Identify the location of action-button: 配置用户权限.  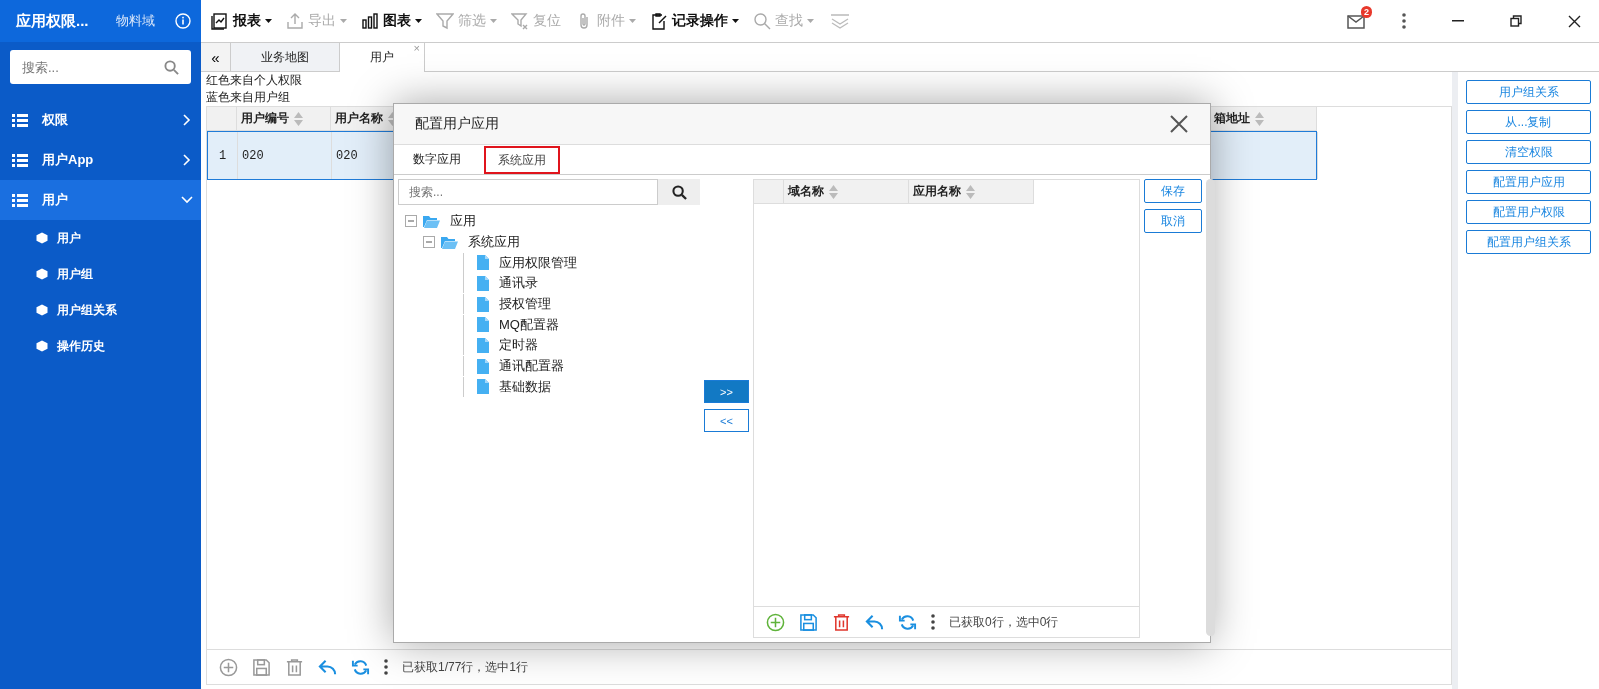
(1528, 212).